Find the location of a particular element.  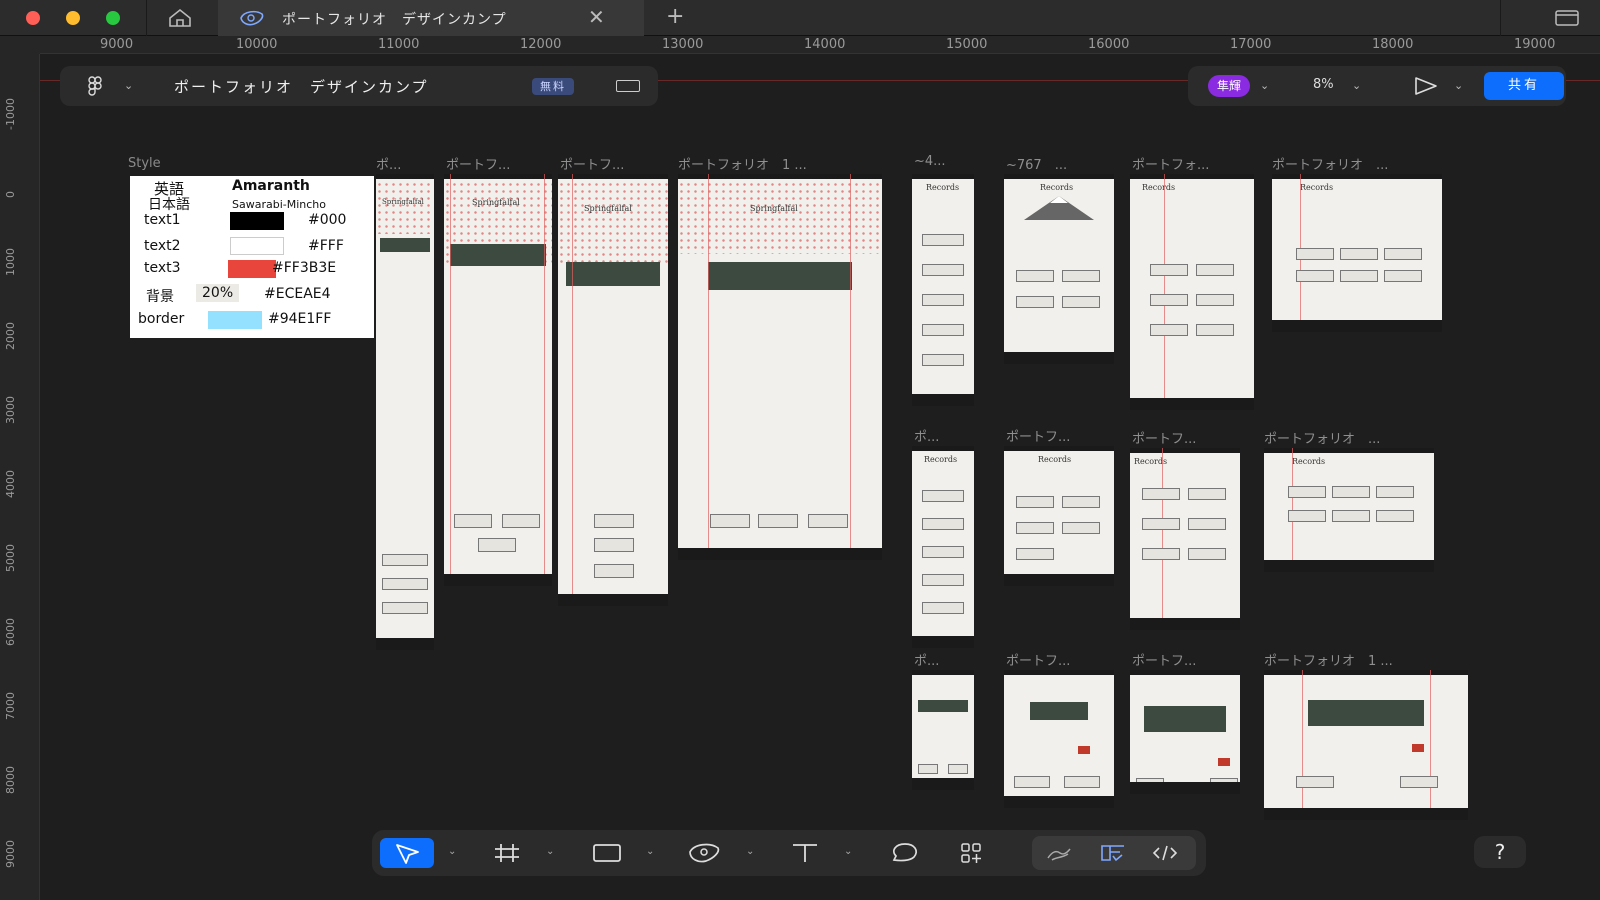

ruler-label: 14000 is located at coordinates (825, 44).